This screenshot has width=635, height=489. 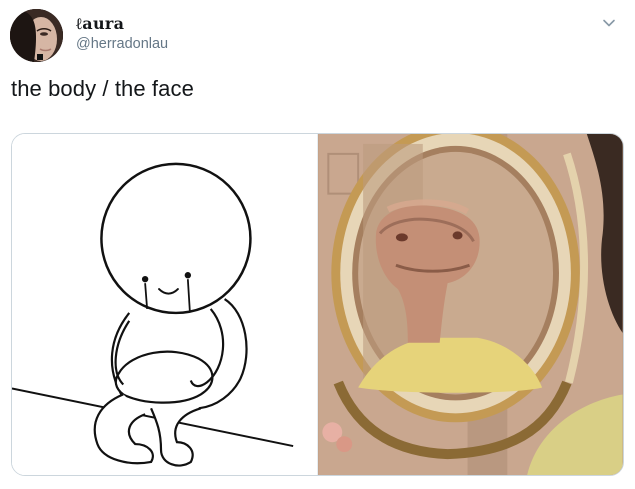 I want to click on avatar, so click(x=36, y=35).